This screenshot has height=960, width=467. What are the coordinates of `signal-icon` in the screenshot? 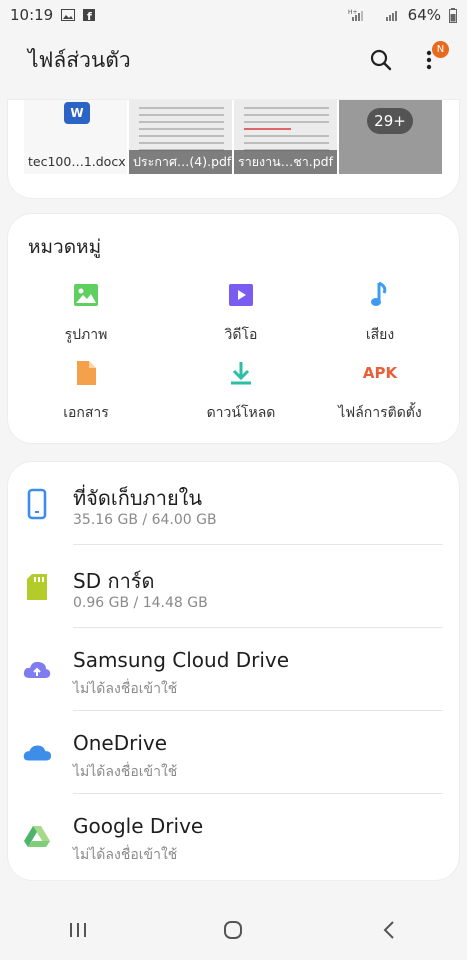 It's located at (392, 15).